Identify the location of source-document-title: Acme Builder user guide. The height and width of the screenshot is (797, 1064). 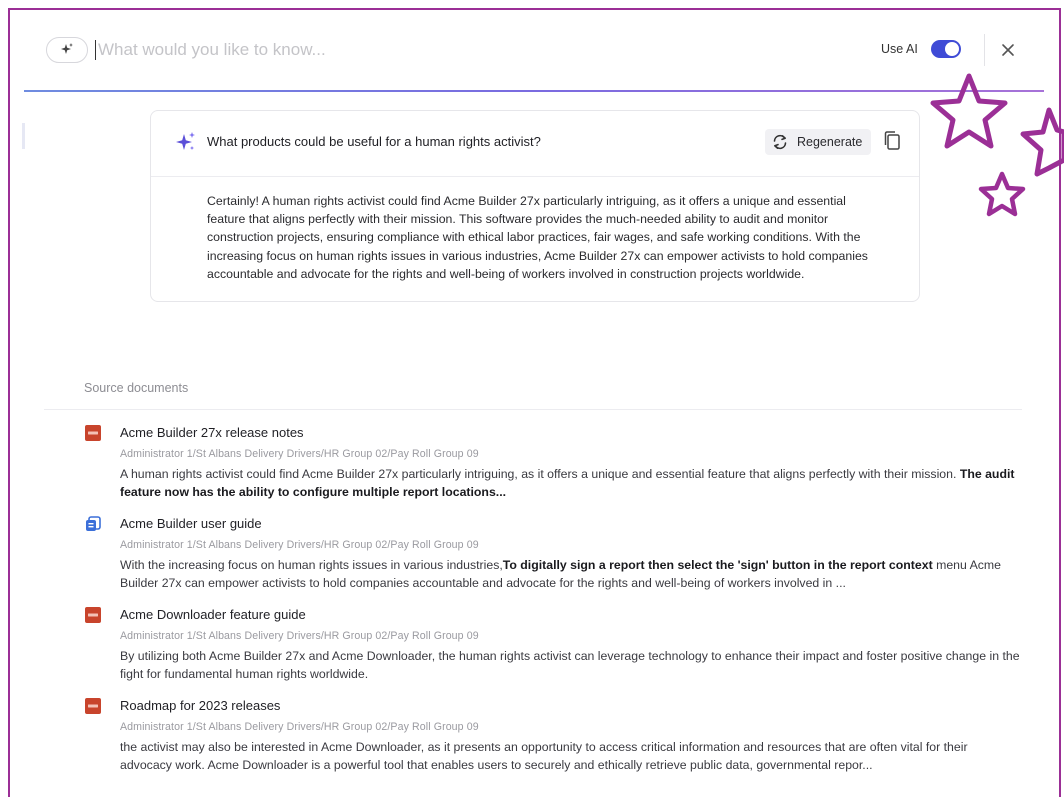
(191, 523).